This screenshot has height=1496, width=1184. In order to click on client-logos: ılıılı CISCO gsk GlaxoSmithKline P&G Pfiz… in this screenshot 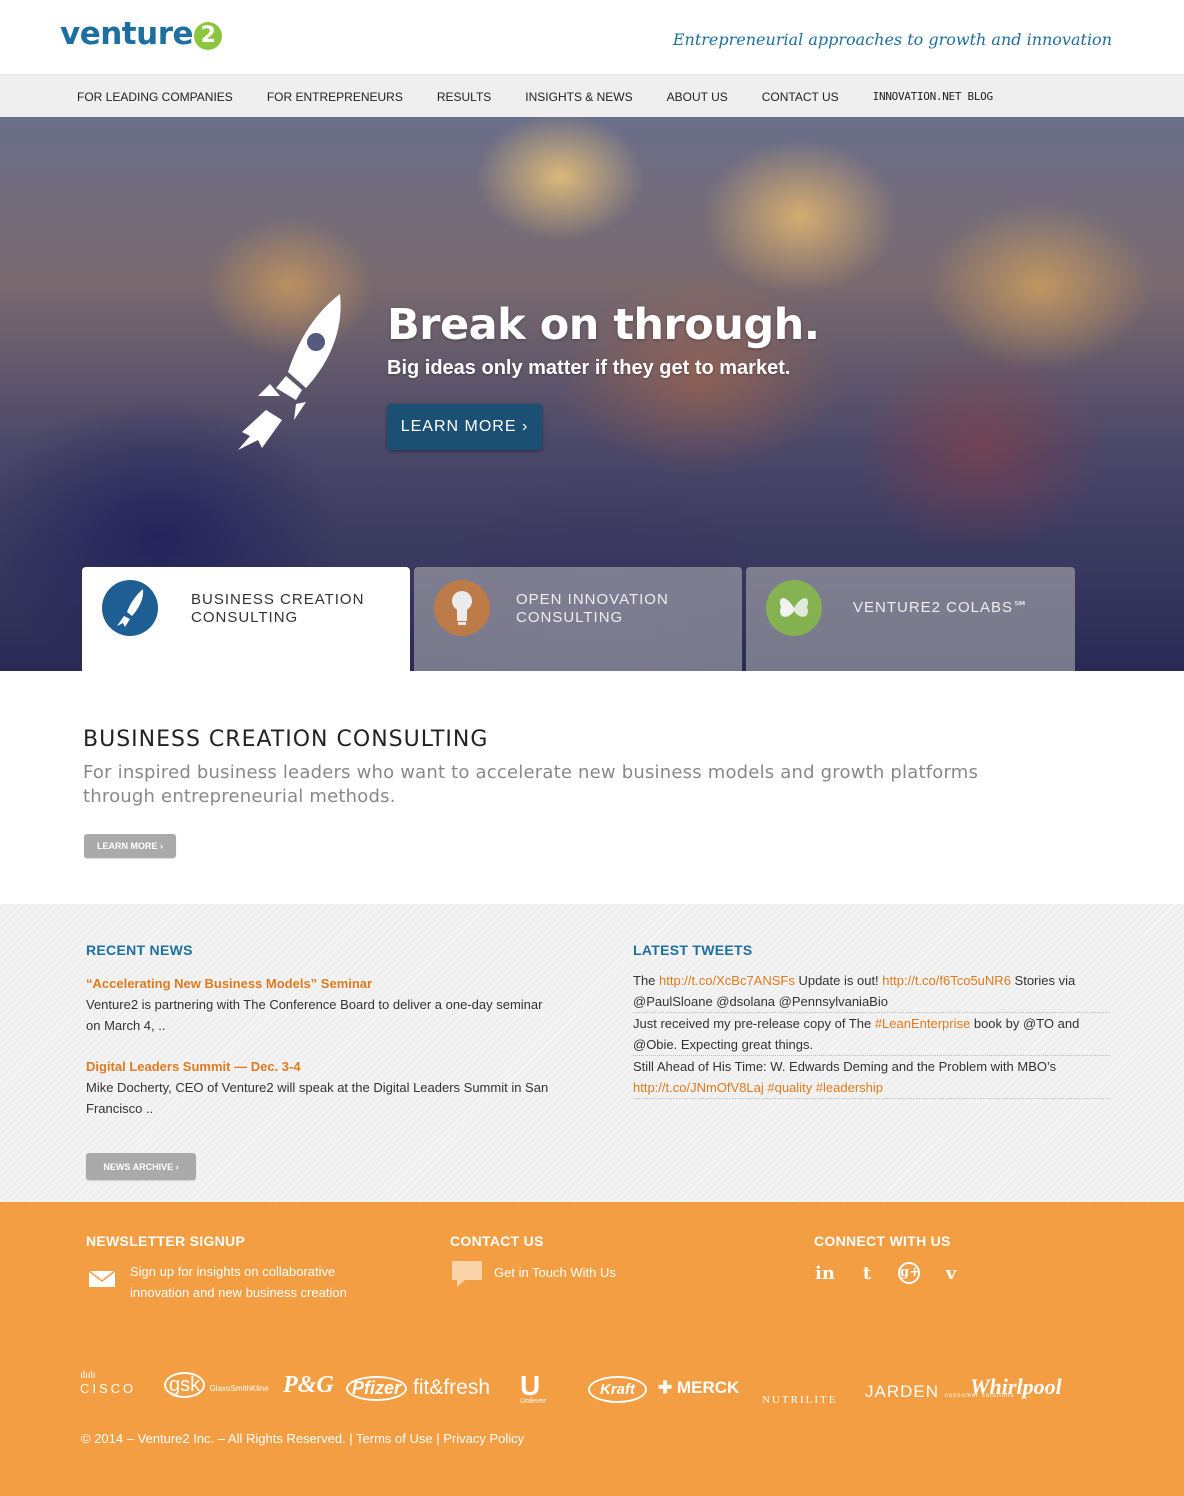, I will do `click(571, 1392)`.